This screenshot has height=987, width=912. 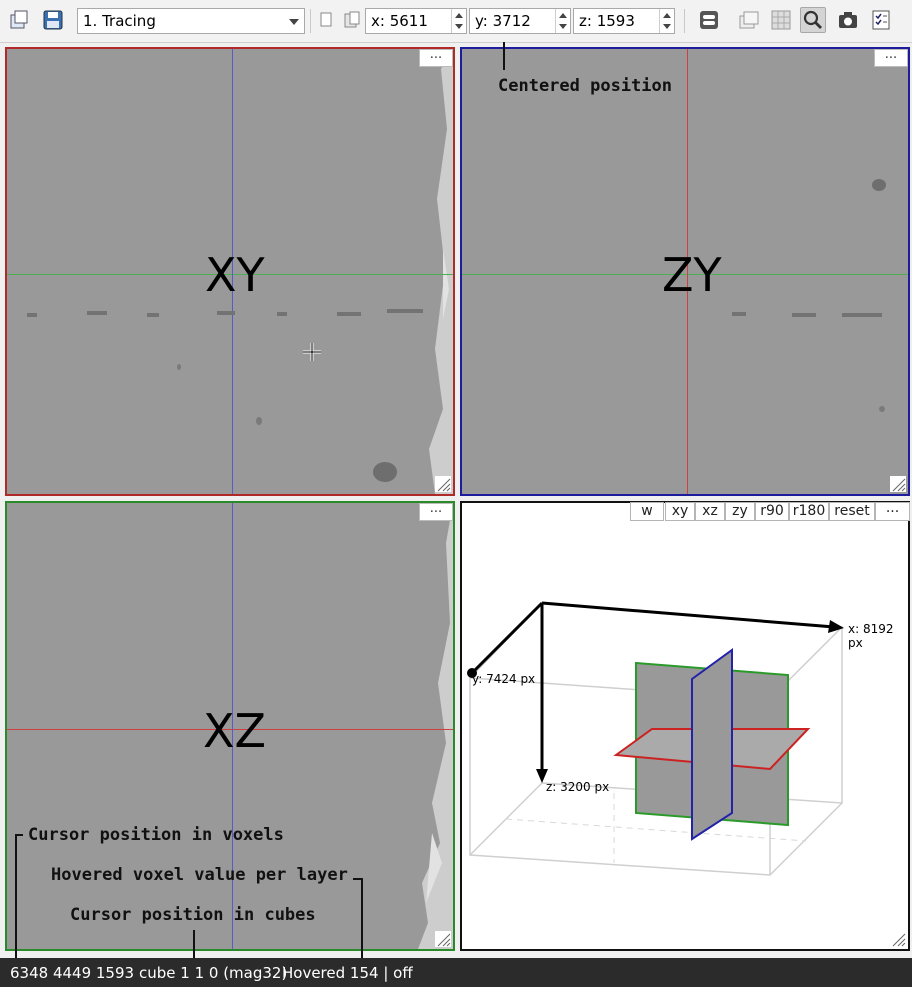 What do you see at coordinates (235, 731) in the screenshot?
I see `xz-label: XZ` at bounding box center [235, 731].